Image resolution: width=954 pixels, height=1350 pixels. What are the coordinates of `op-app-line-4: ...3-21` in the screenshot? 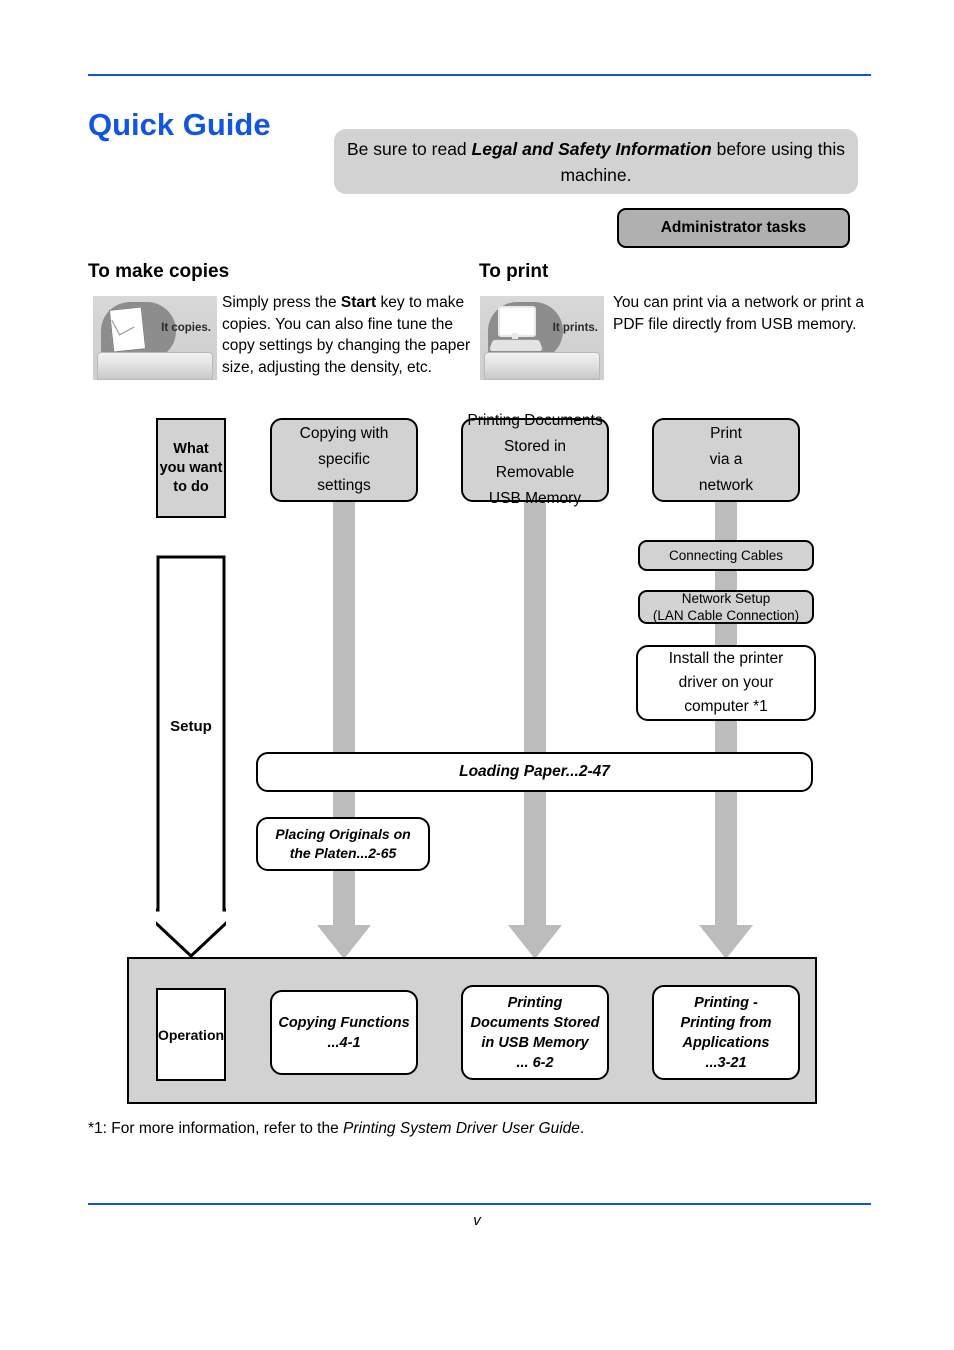 It's located at (726, 1062).